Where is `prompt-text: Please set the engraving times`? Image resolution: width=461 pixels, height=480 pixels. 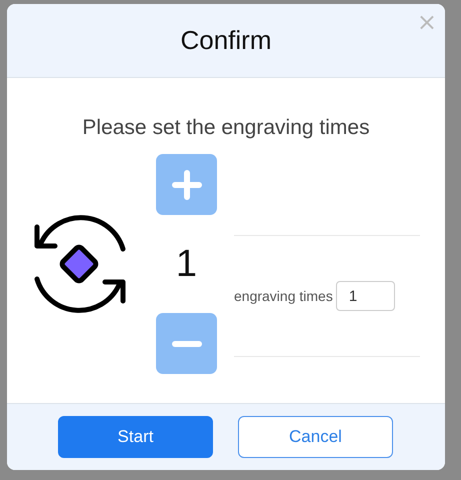
prompt-text: Please set the engraving times is located at coordinates (226, 128).